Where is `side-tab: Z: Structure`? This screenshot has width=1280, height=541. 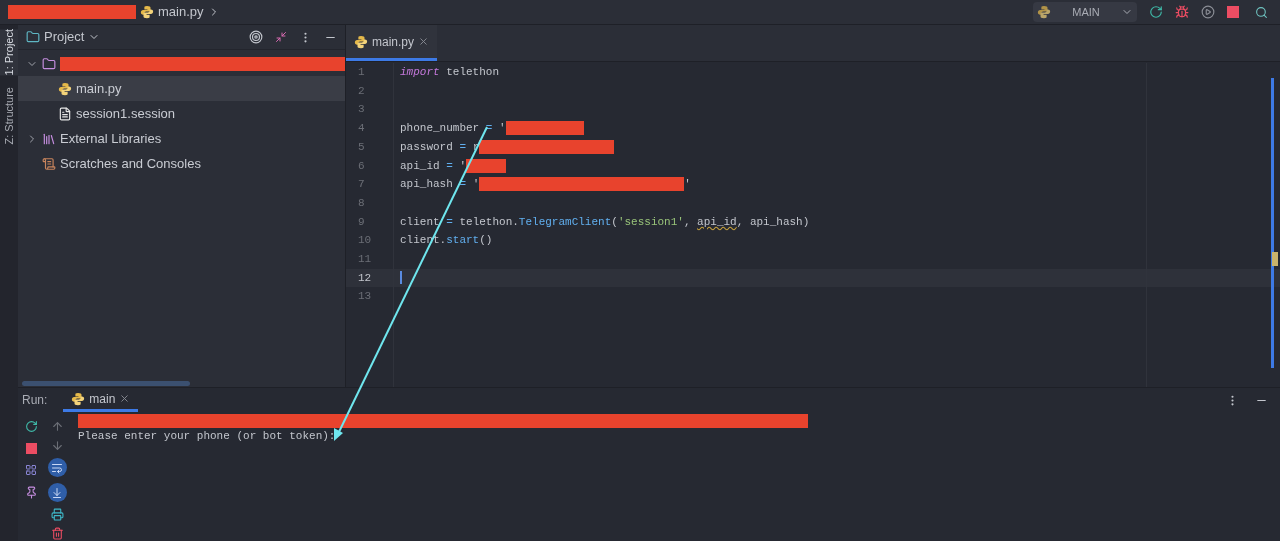
side-tab: Z: Structure is located at coordinates (9, 116).